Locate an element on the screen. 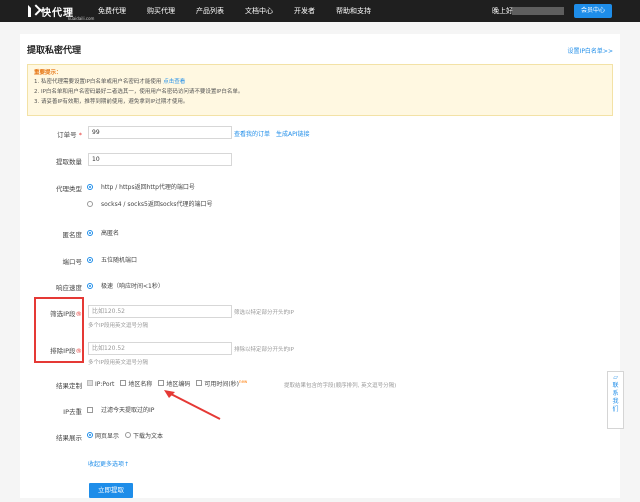 The width and height of the screenshot is (640, 502). arrow-head-icon is located at coordinates (169, 394).